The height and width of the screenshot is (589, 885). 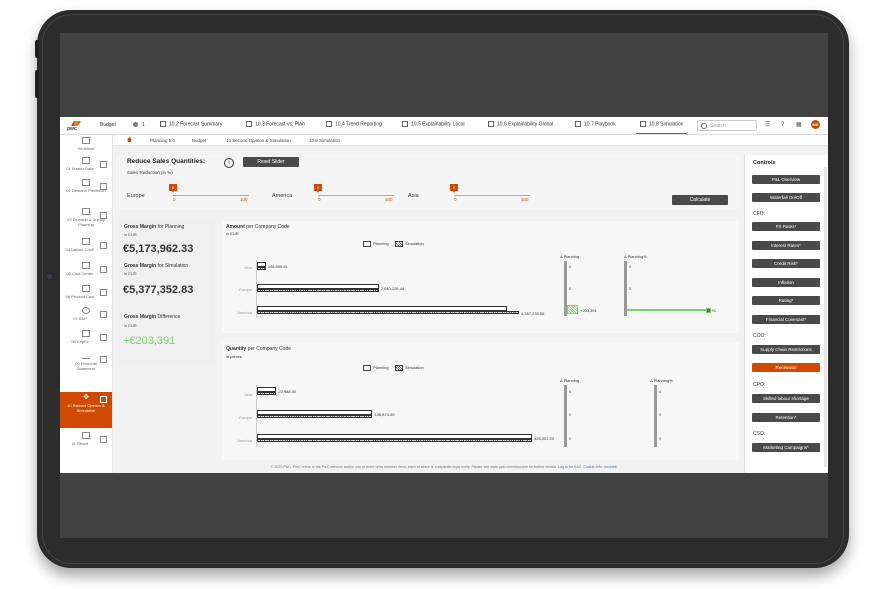 What do you see at coordinates (86, 167) in the screenshot?
I see `nav-master-data: 01 Master Data` at bounding box center [86, 167].